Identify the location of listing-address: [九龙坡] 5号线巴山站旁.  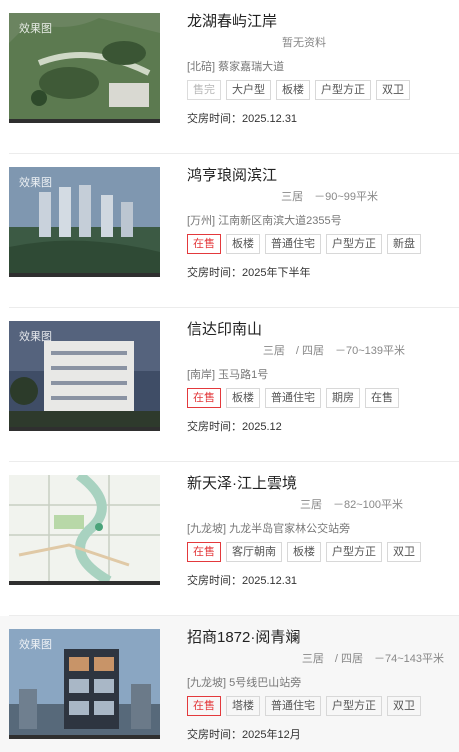
(244, 683).